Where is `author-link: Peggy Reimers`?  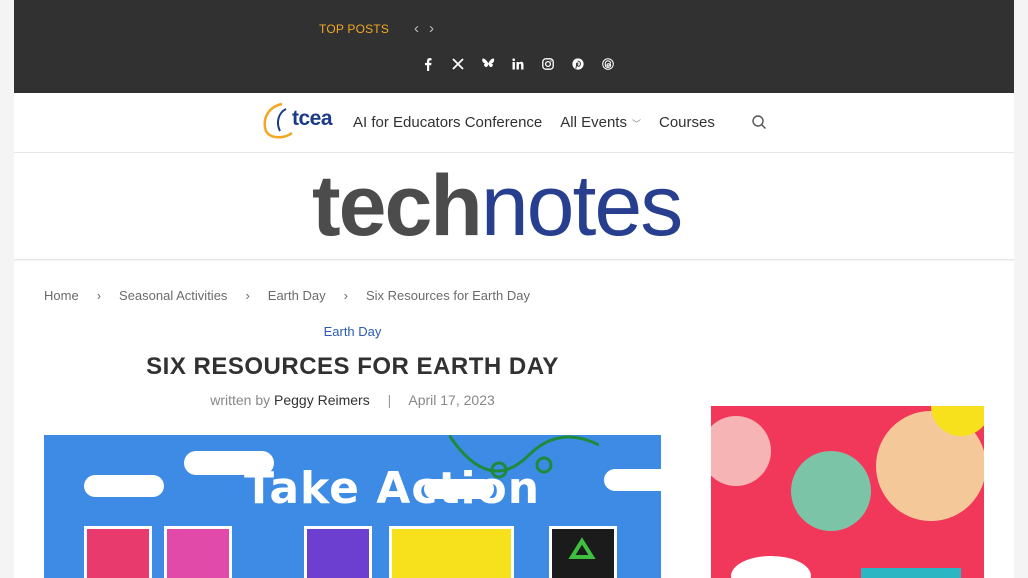
author-link: Peggy Reimers is located at coordinates (322, 400).